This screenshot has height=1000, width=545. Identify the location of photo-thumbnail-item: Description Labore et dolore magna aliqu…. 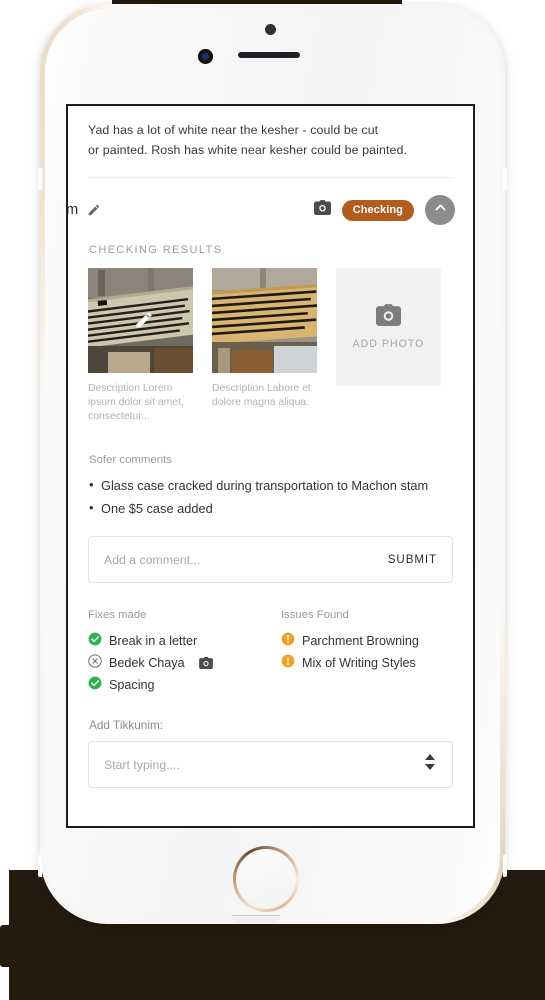
(264, 346).